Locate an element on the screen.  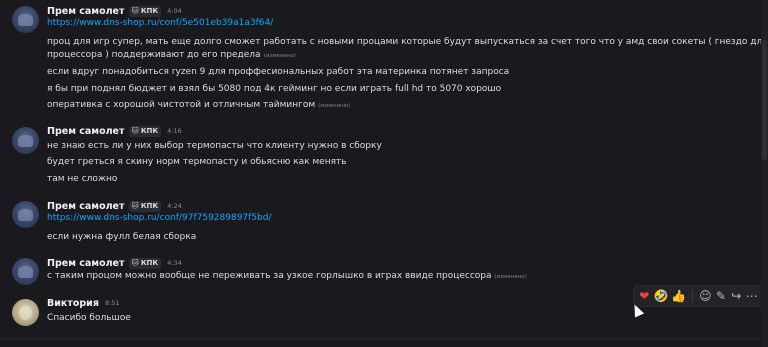
reply-arrow-icon: ↪ is located at coordinates (736, 296).